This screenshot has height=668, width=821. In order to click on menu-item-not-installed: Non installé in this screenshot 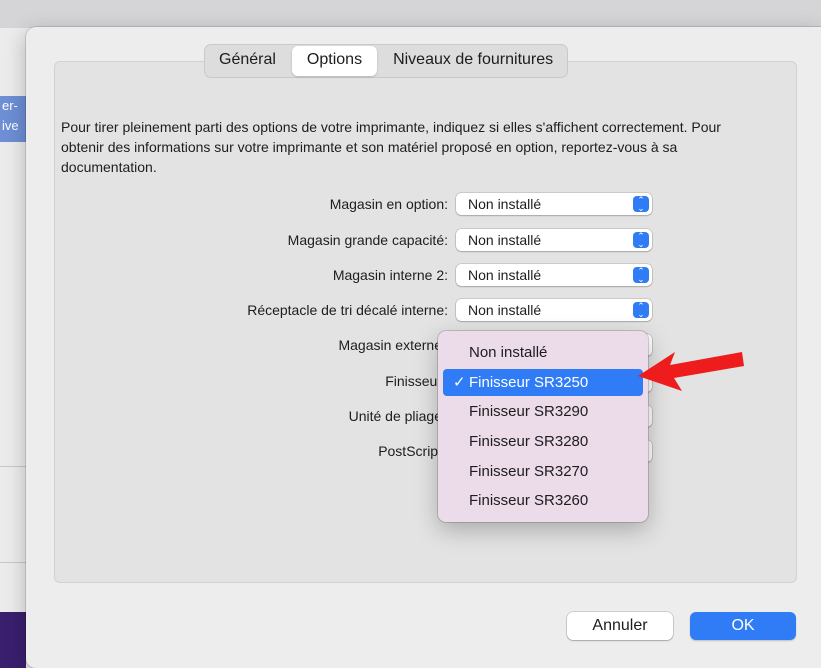, I will do `click(543, 352)`.